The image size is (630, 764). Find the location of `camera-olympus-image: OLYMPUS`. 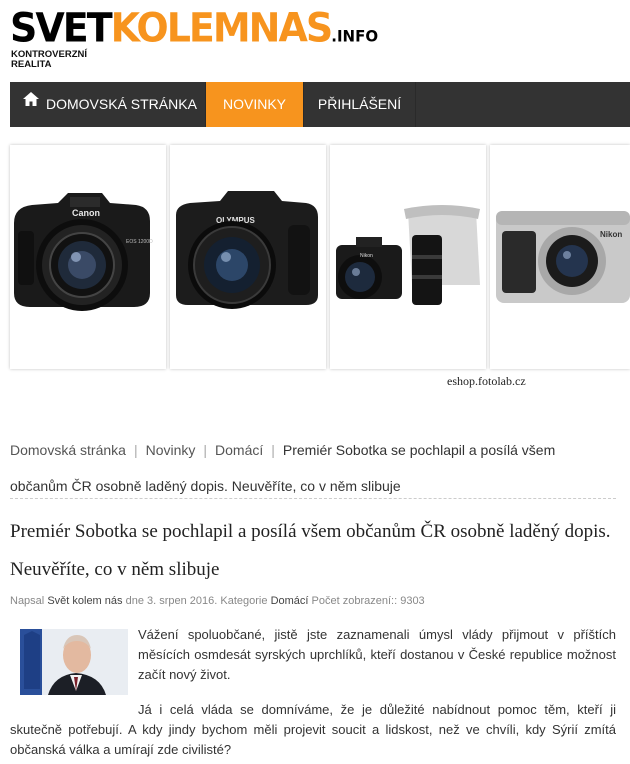

camera-olympus-image: OLYMPUS is located at coordinates (247, 250).